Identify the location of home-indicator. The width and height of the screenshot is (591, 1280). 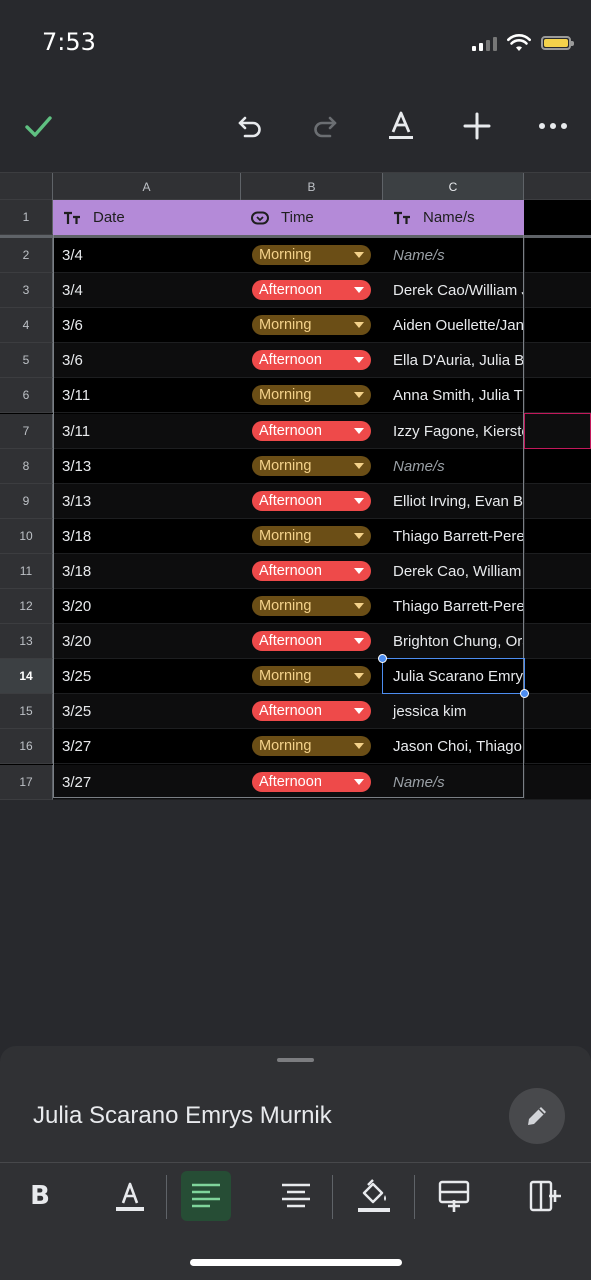
(296, 1262).